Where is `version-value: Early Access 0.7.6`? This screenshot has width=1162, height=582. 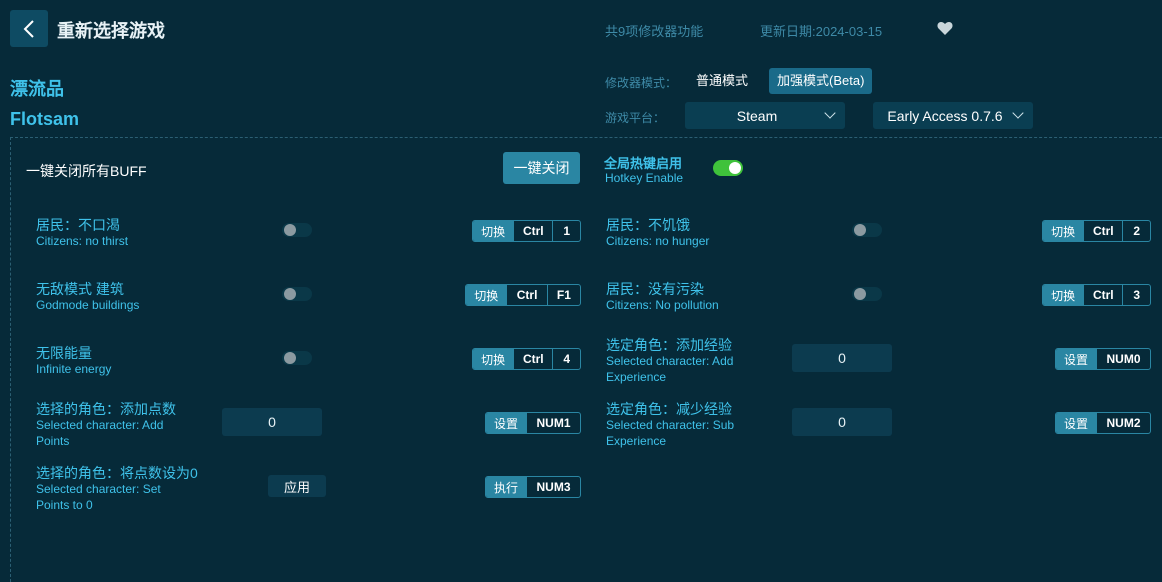 version-value: Early Access 0.7.6 is located at coordinates (945, 115).